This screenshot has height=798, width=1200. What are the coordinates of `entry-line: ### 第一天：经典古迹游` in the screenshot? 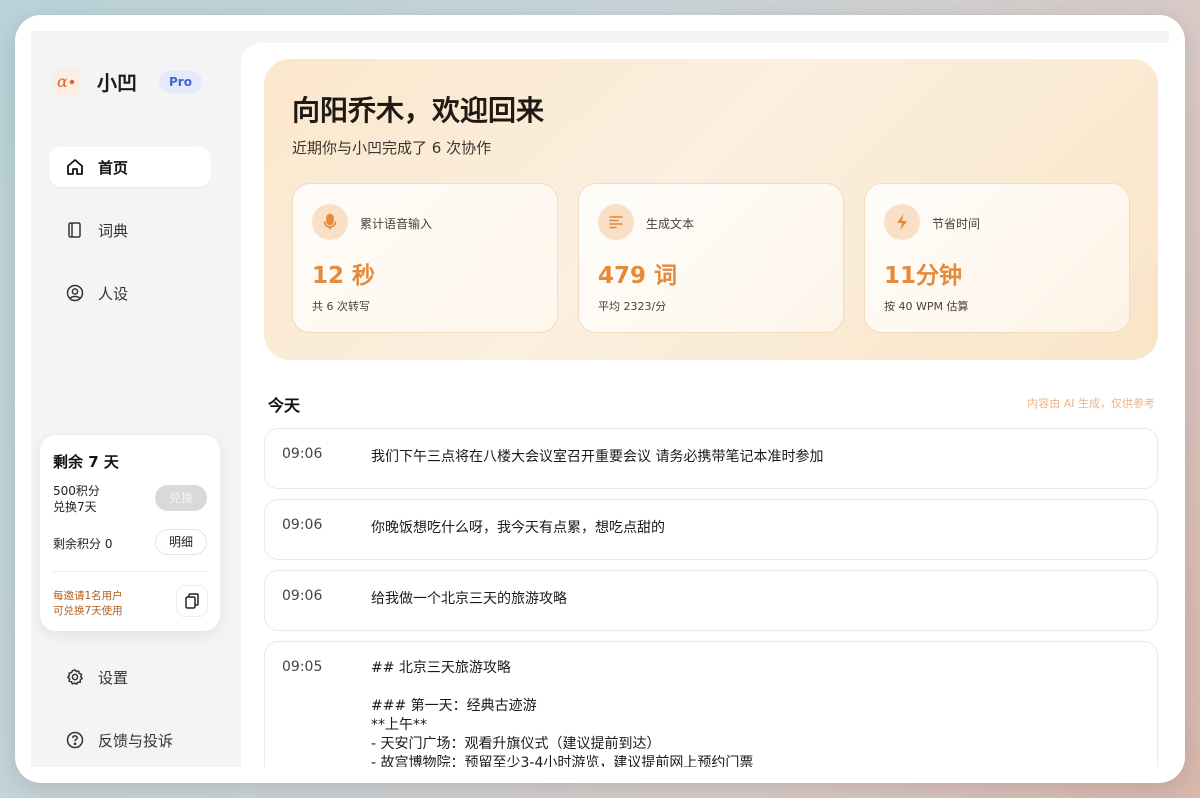 It's located at (454, 706).